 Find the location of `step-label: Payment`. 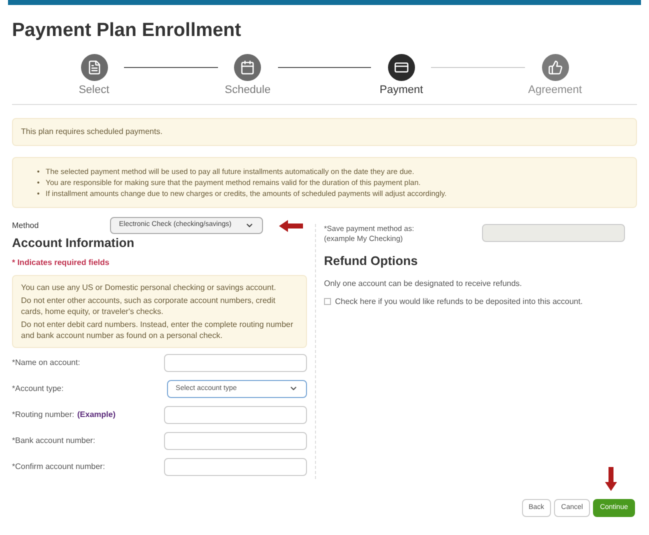

step-label: Payment is located at coordinates (402, 90).